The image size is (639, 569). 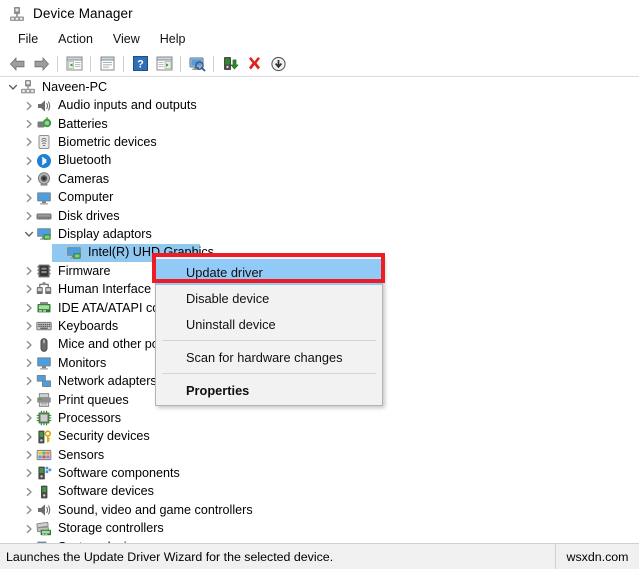 What do you see at coordinates (89, 417) in the screenshot?
I see `tree-item-label: Processors` at bounding box center [89, 417].